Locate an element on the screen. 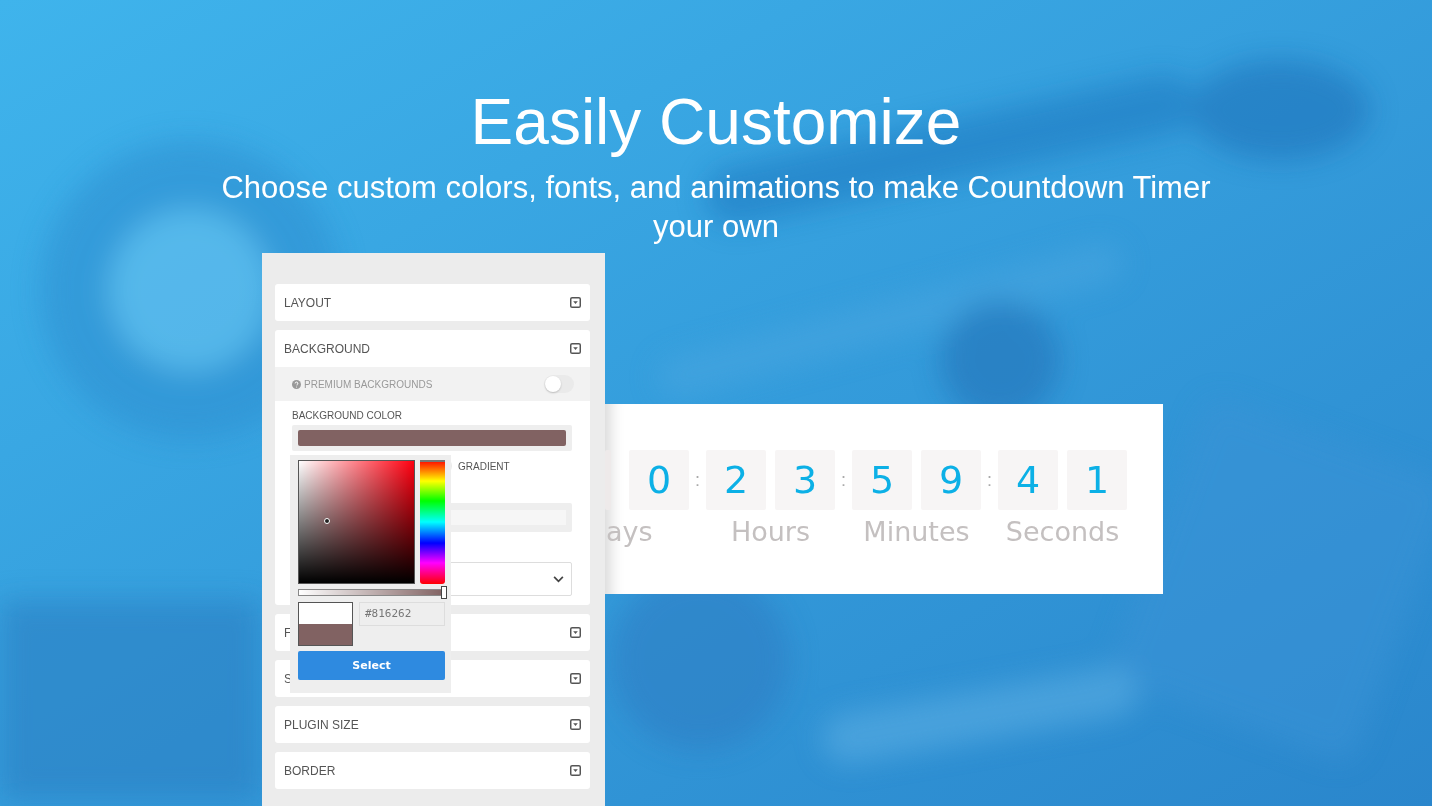 The image size is (1432, 806). countdown-digit: 9 is located at coordinates (951, 480).